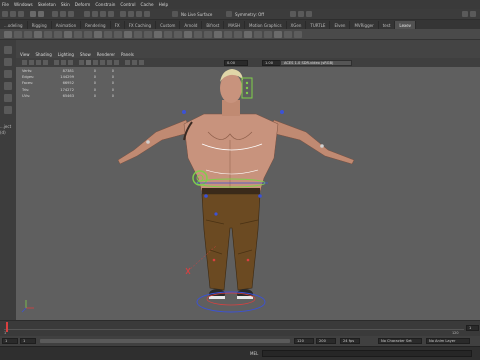  I want to click on shelf-tab-rigging: Rigging, so click(40, 25).